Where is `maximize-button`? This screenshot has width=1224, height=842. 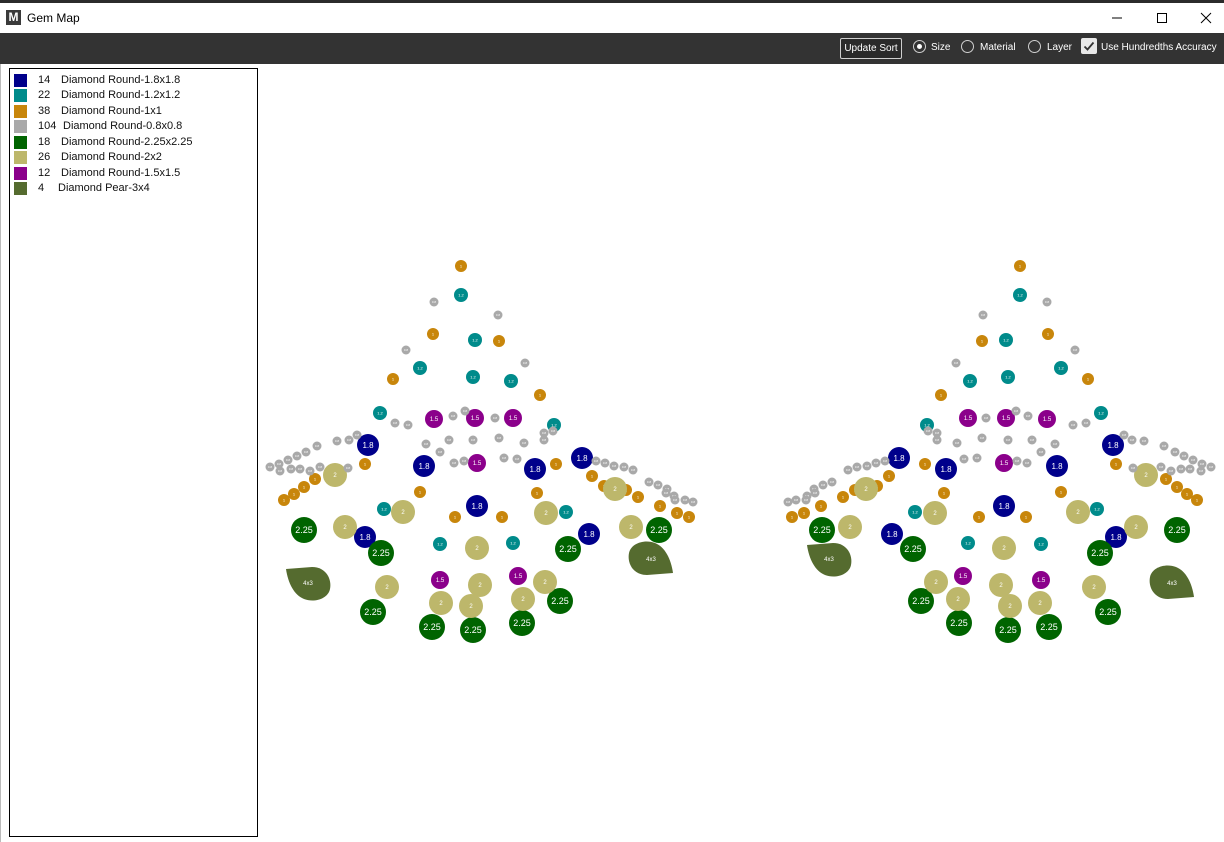 maximize-button is located at coordinates (1161, 18).